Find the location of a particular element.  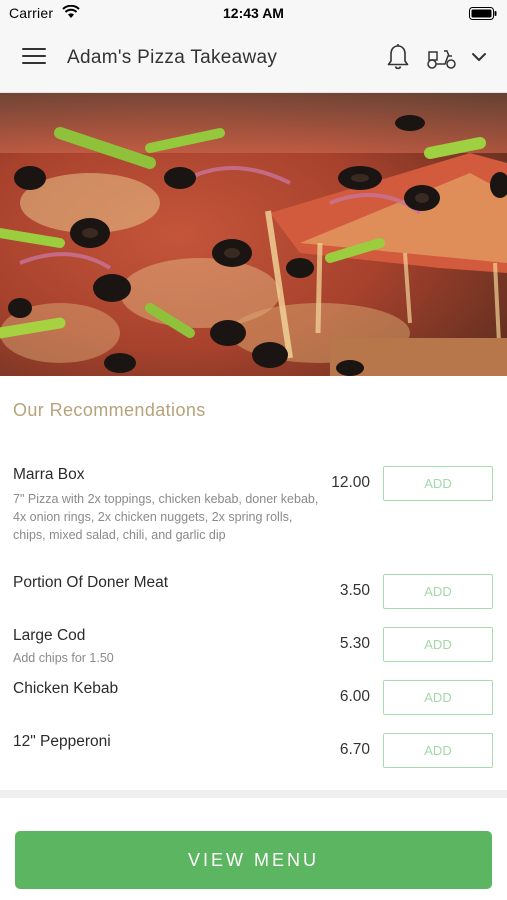

battery-icon is located at coordinates (483, 13).